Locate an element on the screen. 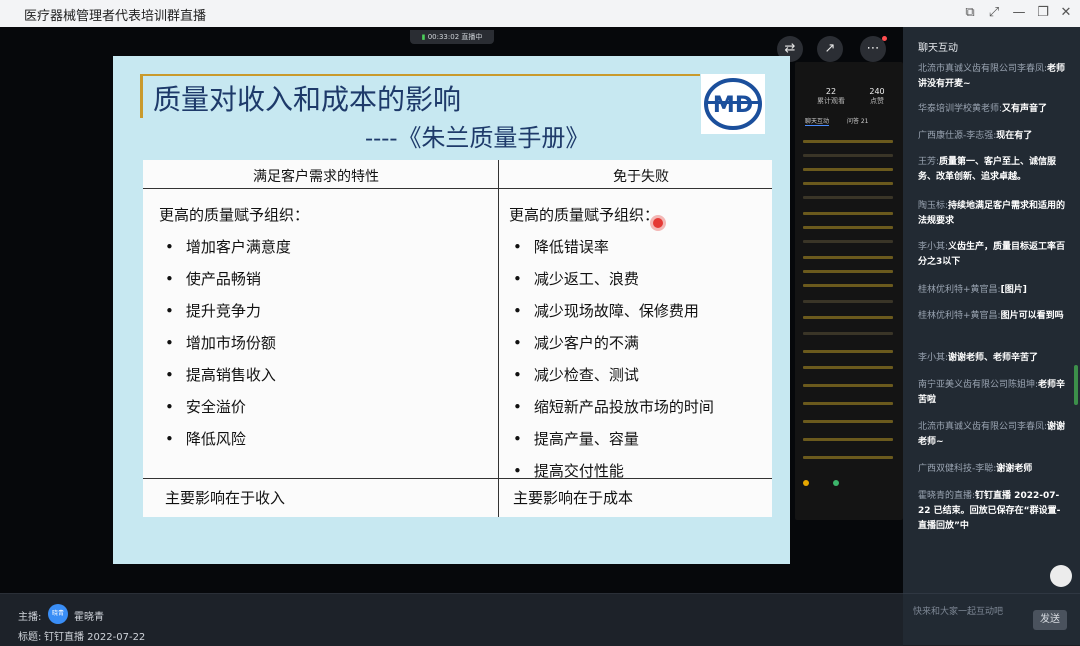  notification-dot is located at coordinates (884, 38).